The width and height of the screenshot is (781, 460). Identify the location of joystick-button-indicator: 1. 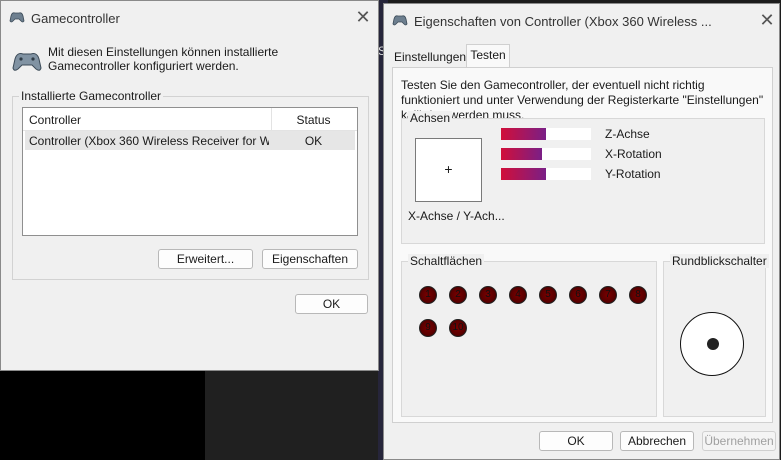
(428, 295).